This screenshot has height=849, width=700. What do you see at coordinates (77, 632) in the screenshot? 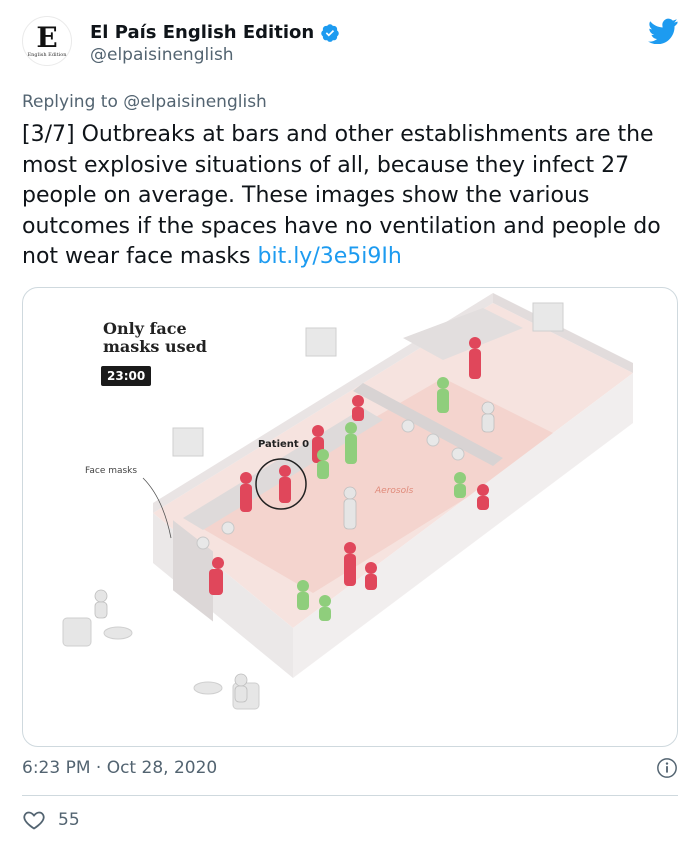
I see `outdoor-chair` at bounding box center [77, 632].